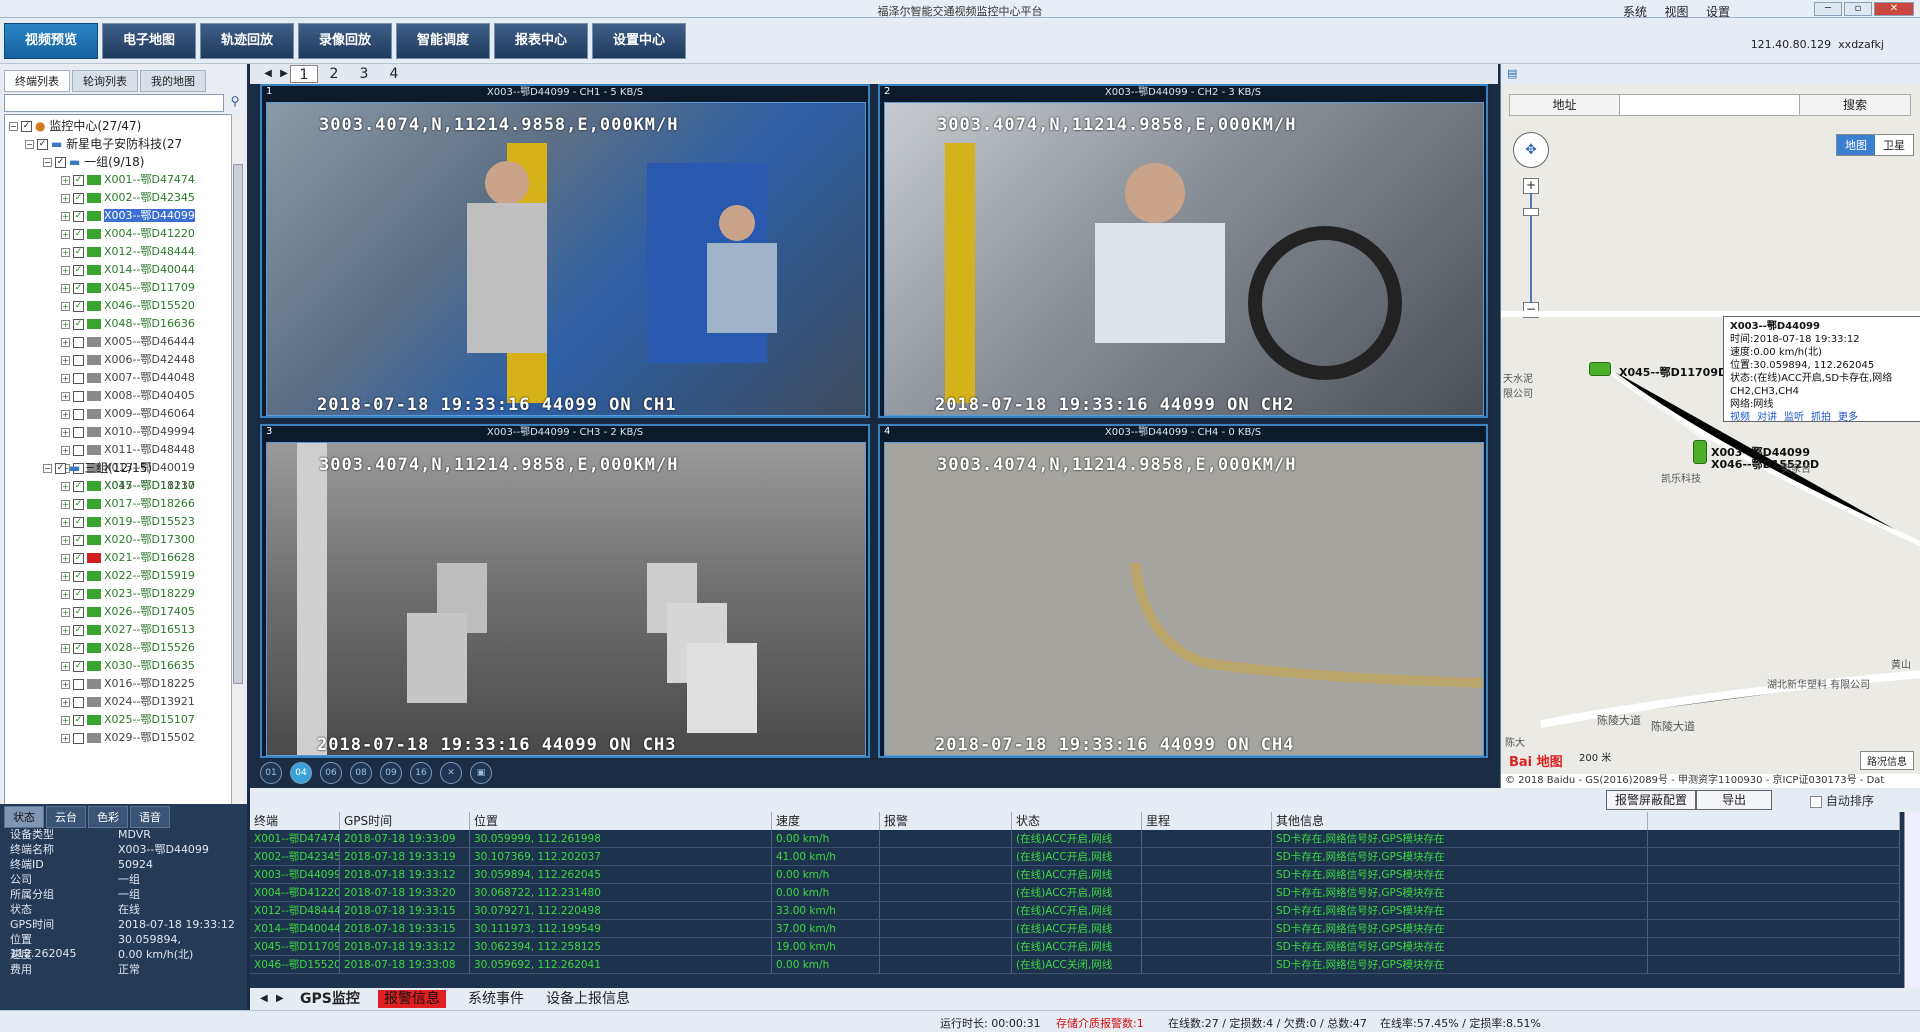 The width and height of the screenshot is (1920, 1032). I want to click on col-mileage: 里程, so click(1207, 821).